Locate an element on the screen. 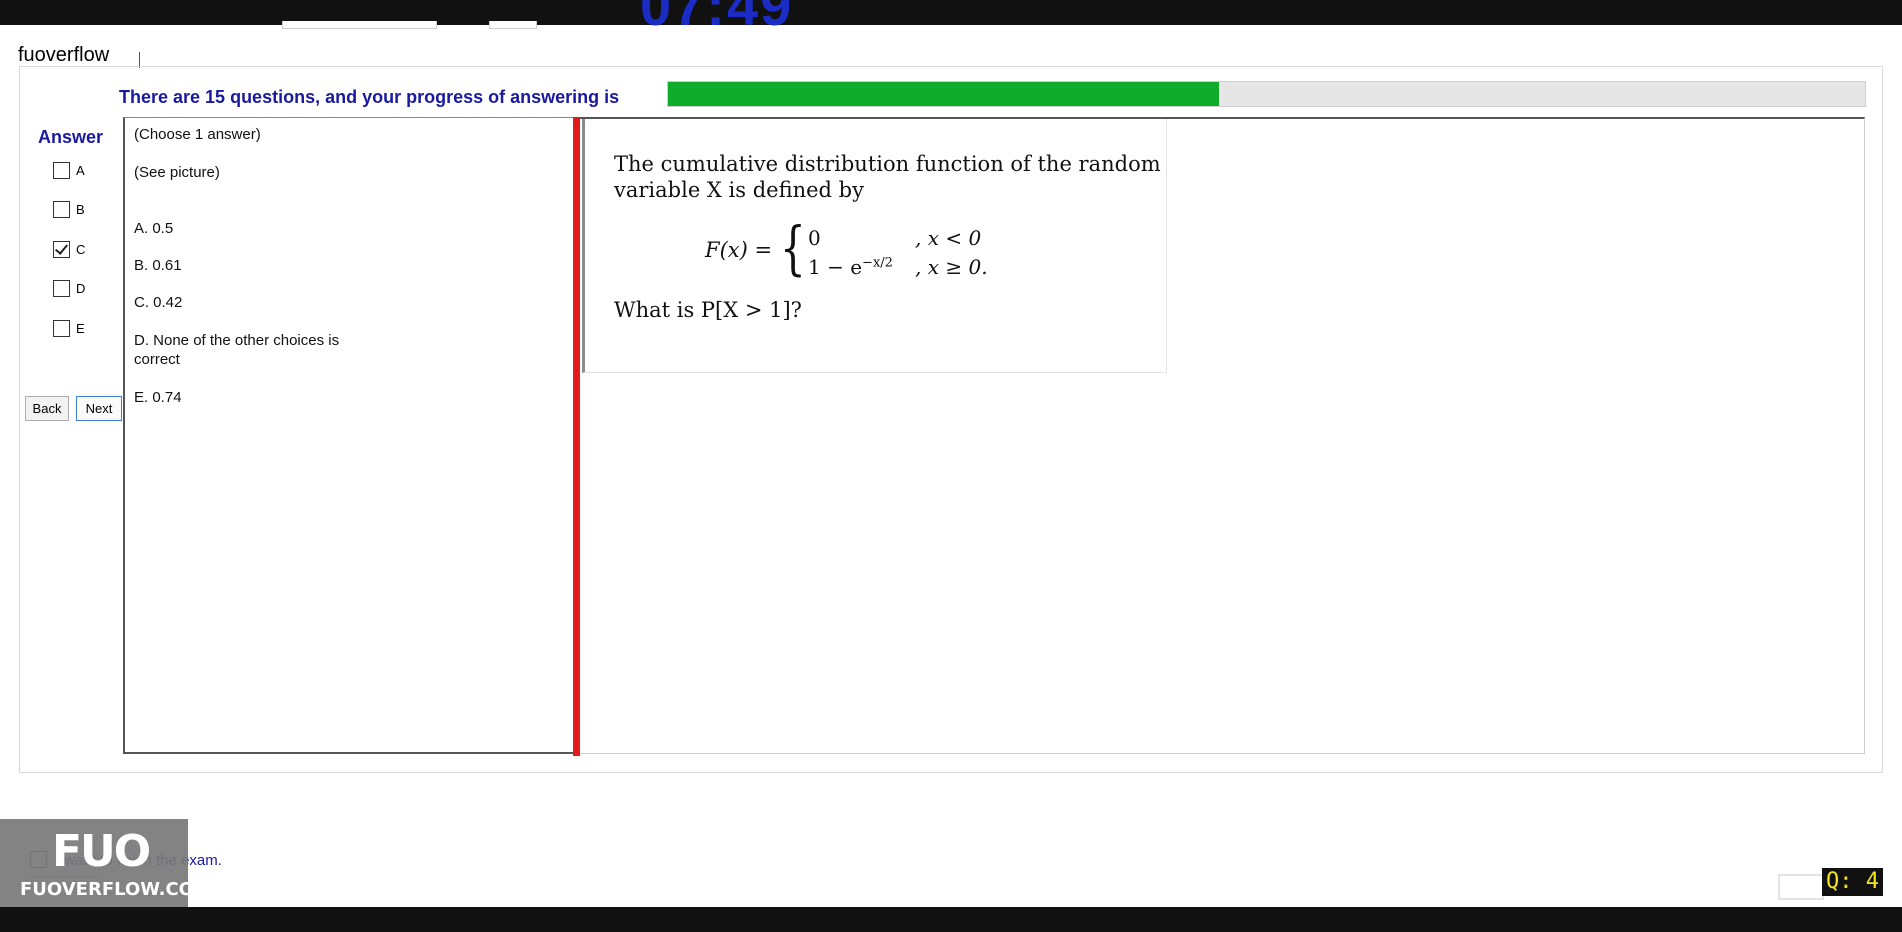 The height and width of the screenshot is (932, 1902). answer-option-c: C is located at coordinates (69, 249).